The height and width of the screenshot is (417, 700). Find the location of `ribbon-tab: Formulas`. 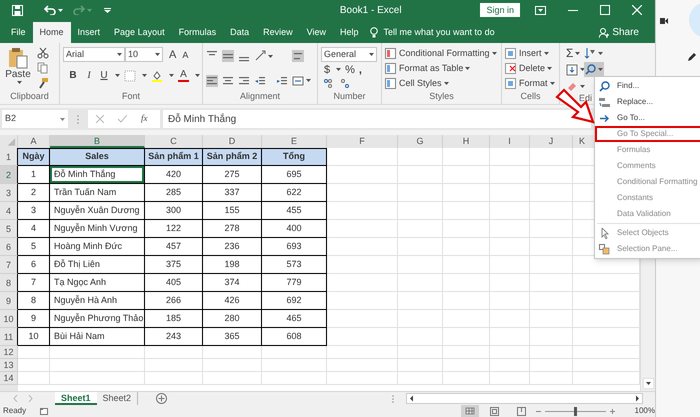

ribbon-tab: Formulas is located at coordinates (198, 32).